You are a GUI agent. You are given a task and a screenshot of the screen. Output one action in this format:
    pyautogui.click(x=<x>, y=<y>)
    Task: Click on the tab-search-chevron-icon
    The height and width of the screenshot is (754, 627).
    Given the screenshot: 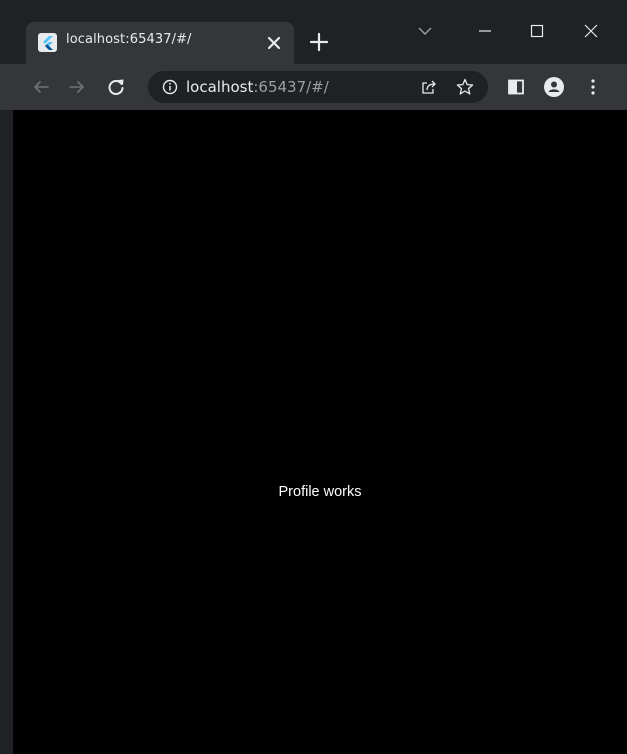 What is the action you would take?
    pyautogui.click(x=425, y=31)
    